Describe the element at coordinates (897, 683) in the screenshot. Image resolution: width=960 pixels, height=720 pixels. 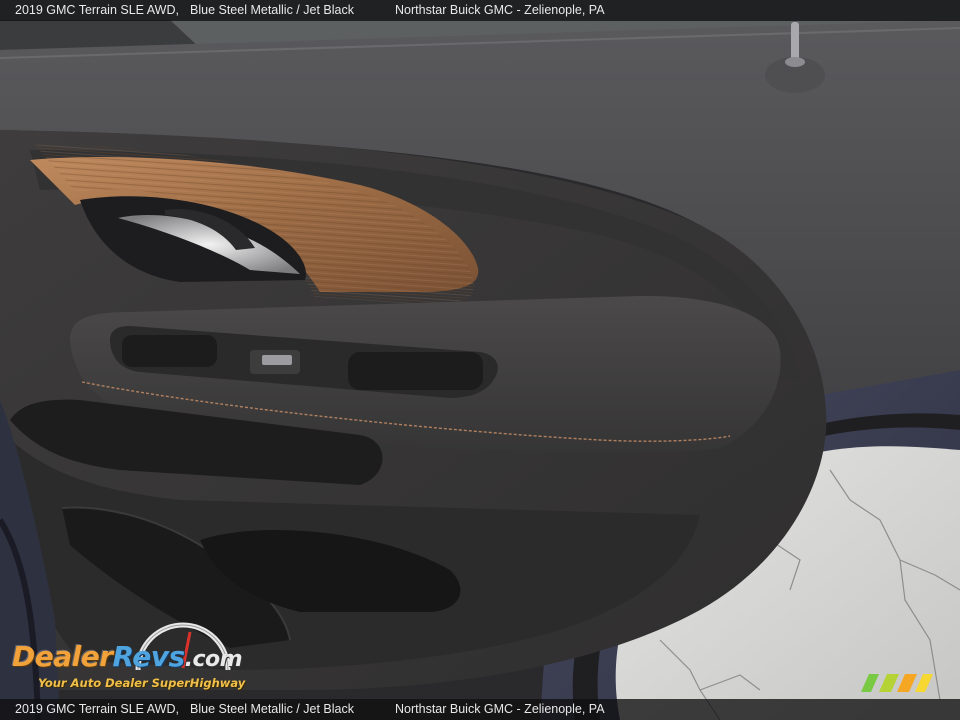
I see `mm-corner-logo` at that location.